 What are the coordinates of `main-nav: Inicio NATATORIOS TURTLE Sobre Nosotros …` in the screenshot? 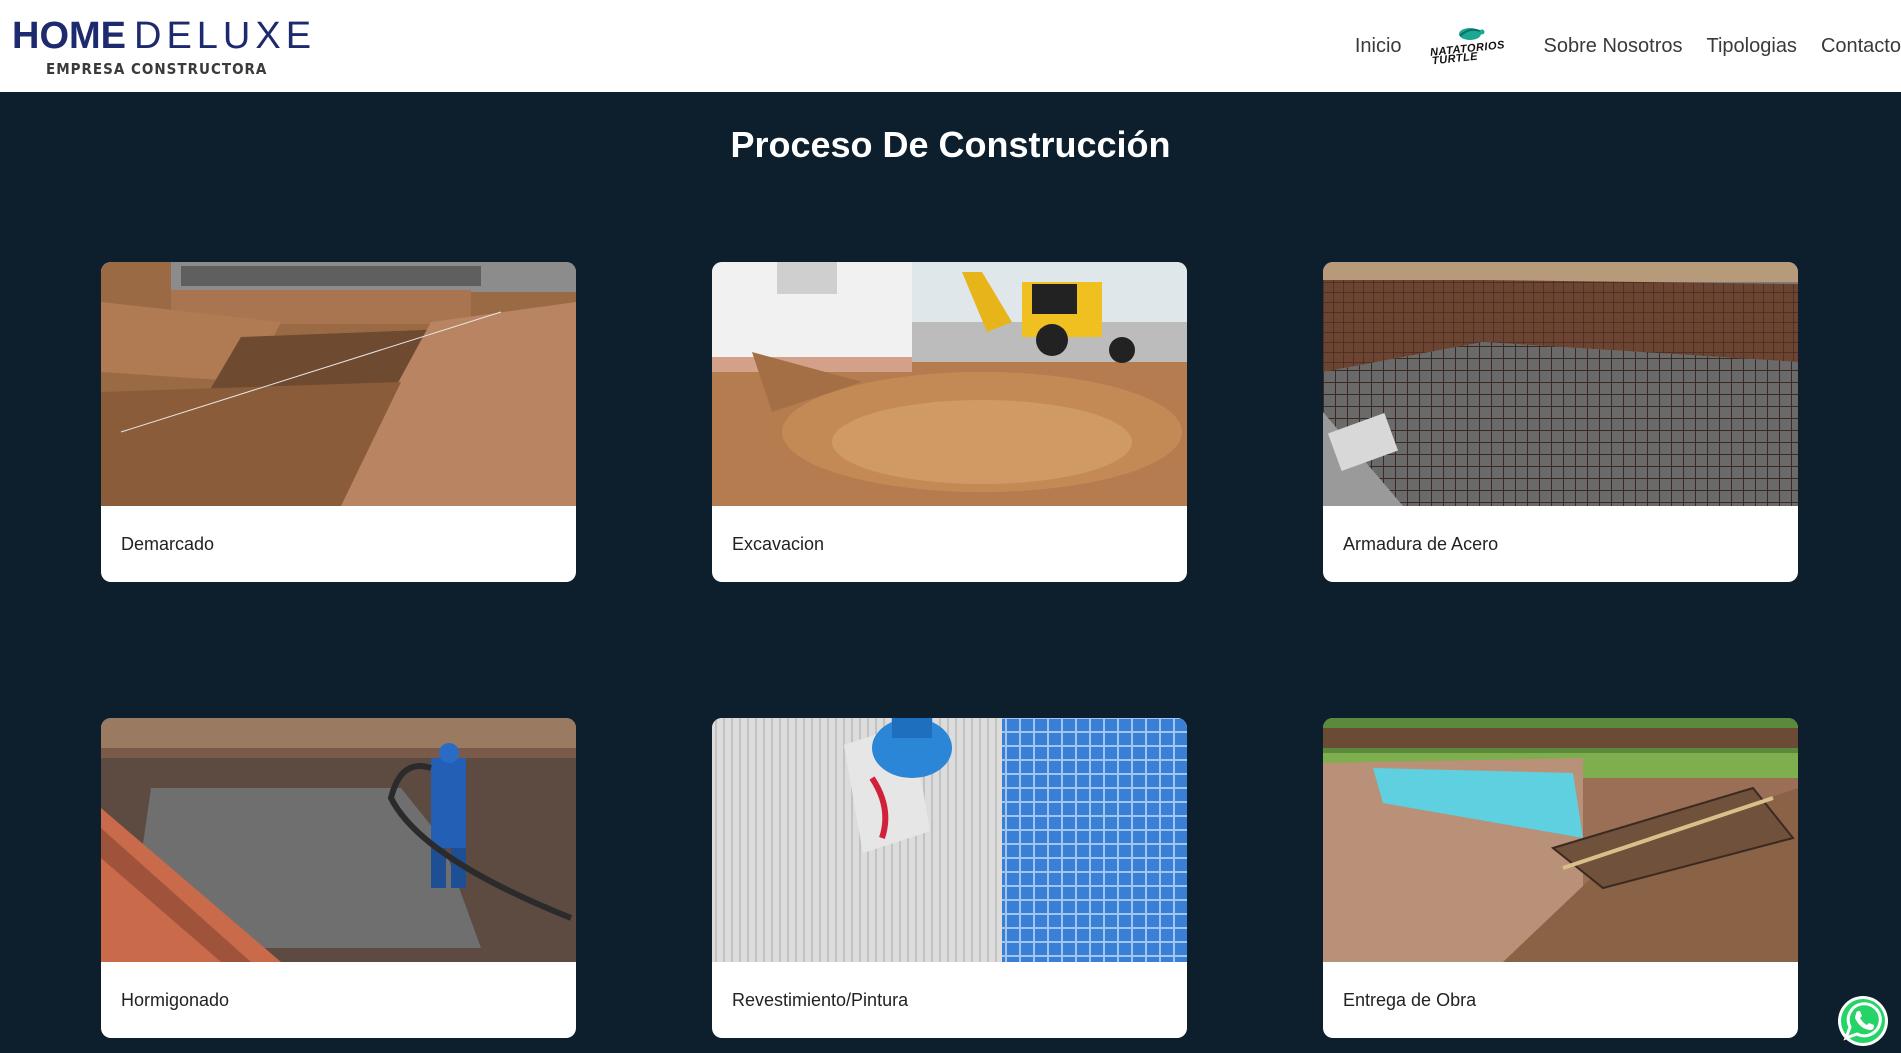 It's located at (1628, 46).